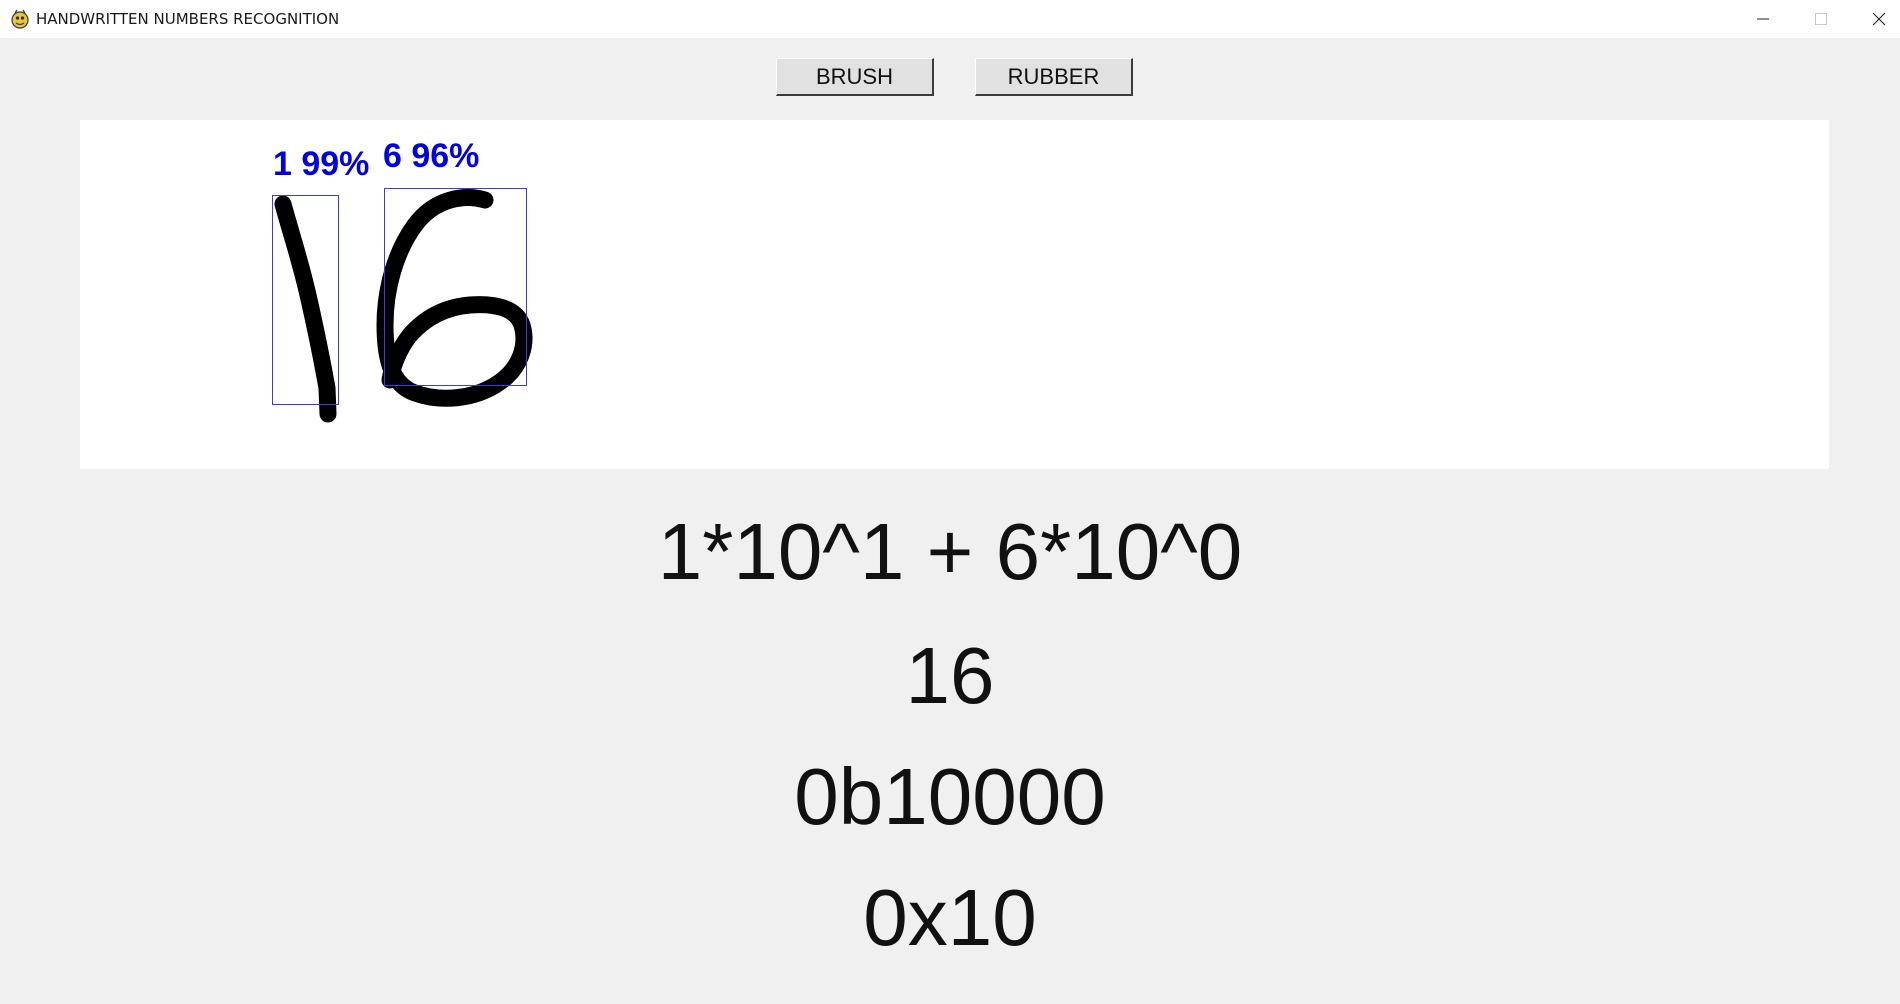 The height and width of the screenshot is (1004, 1900). What do you see at coordinates (455, 287) in the screenshot?
I see `digit-6-bounding-box` at bounding box center [455, 287].